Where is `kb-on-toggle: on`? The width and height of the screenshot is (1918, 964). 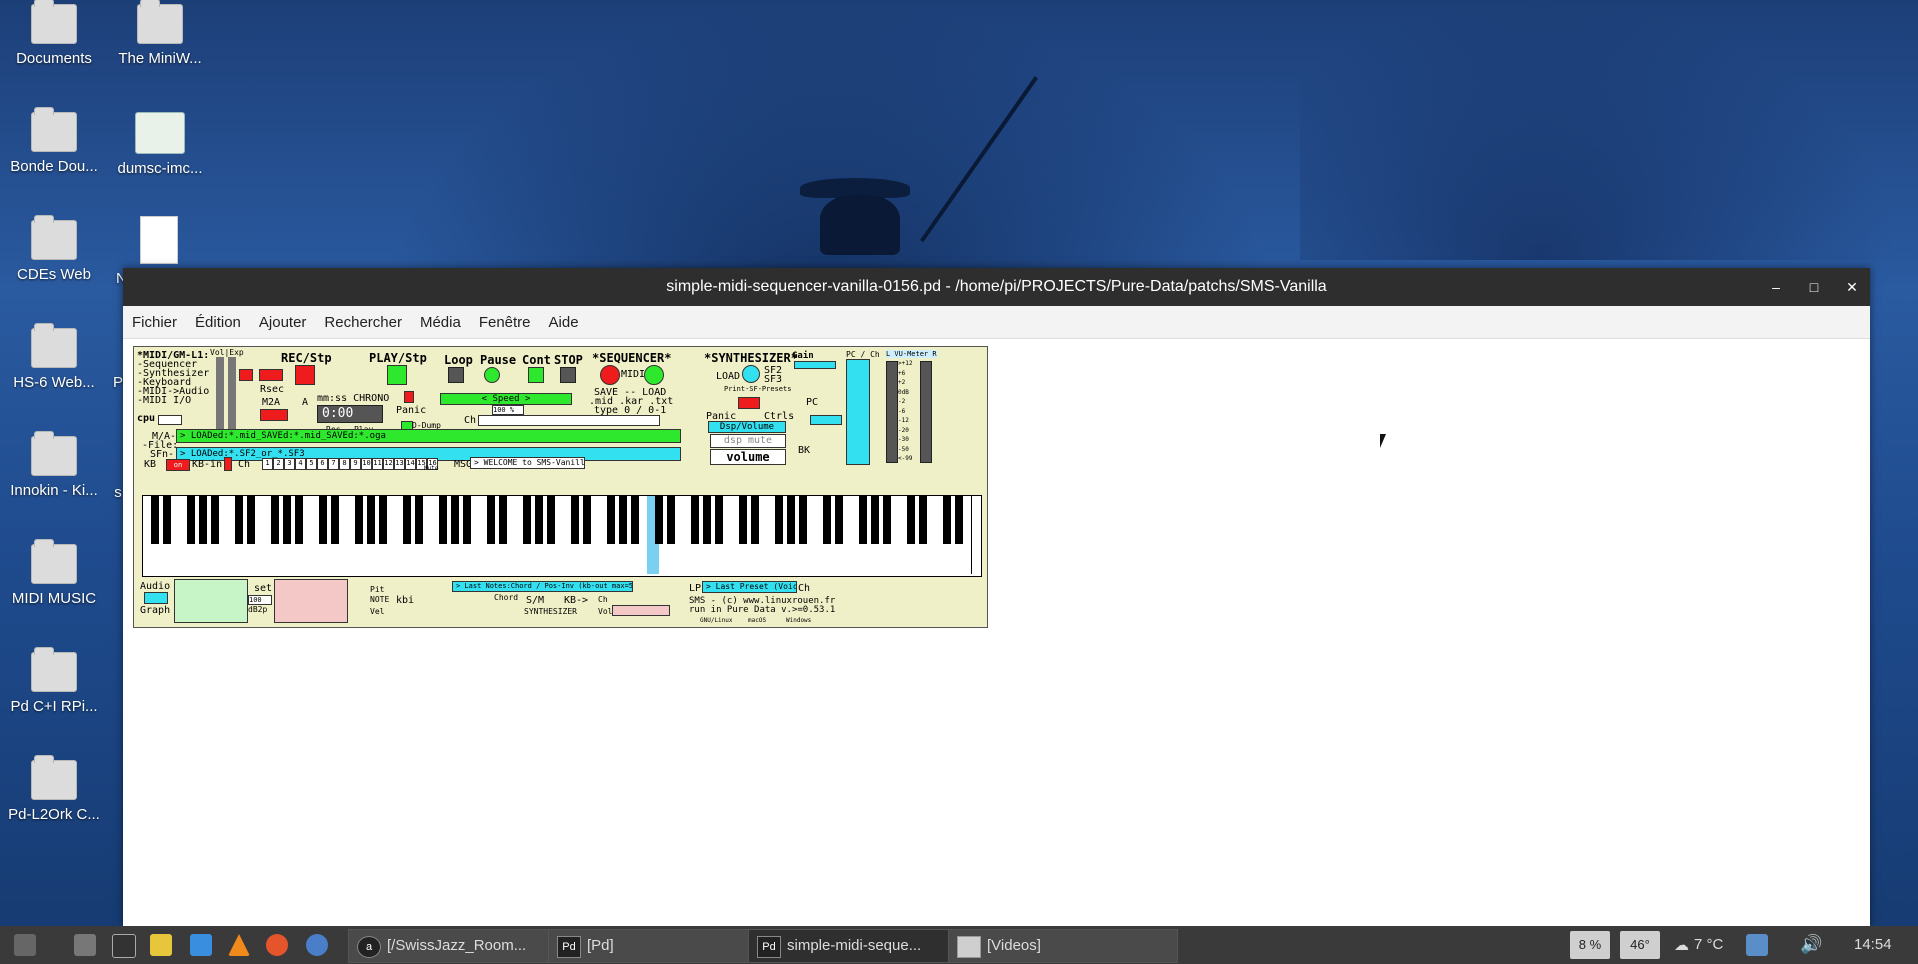 kb-on-toggle: on is located at coordinates (178, 465).